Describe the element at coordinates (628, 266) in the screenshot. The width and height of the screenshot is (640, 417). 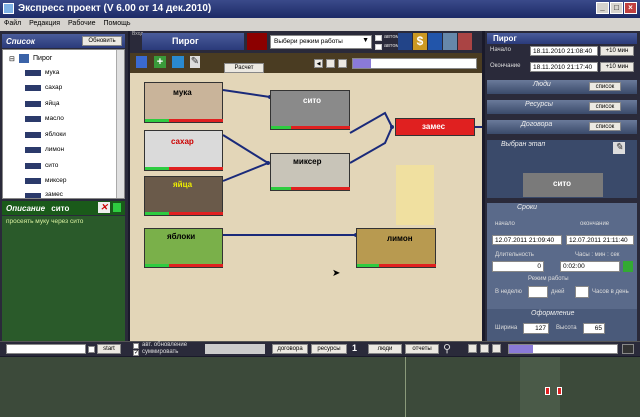
I see `duration-apply-icon` at that location.